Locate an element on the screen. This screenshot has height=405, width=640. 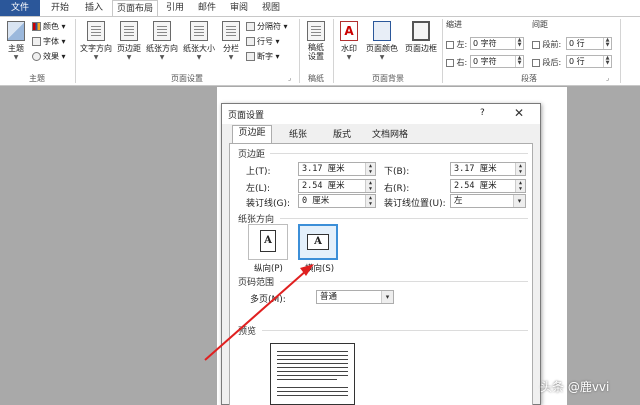
watermark-button: A 水印 ▼ is located at coordinates (349, 44).